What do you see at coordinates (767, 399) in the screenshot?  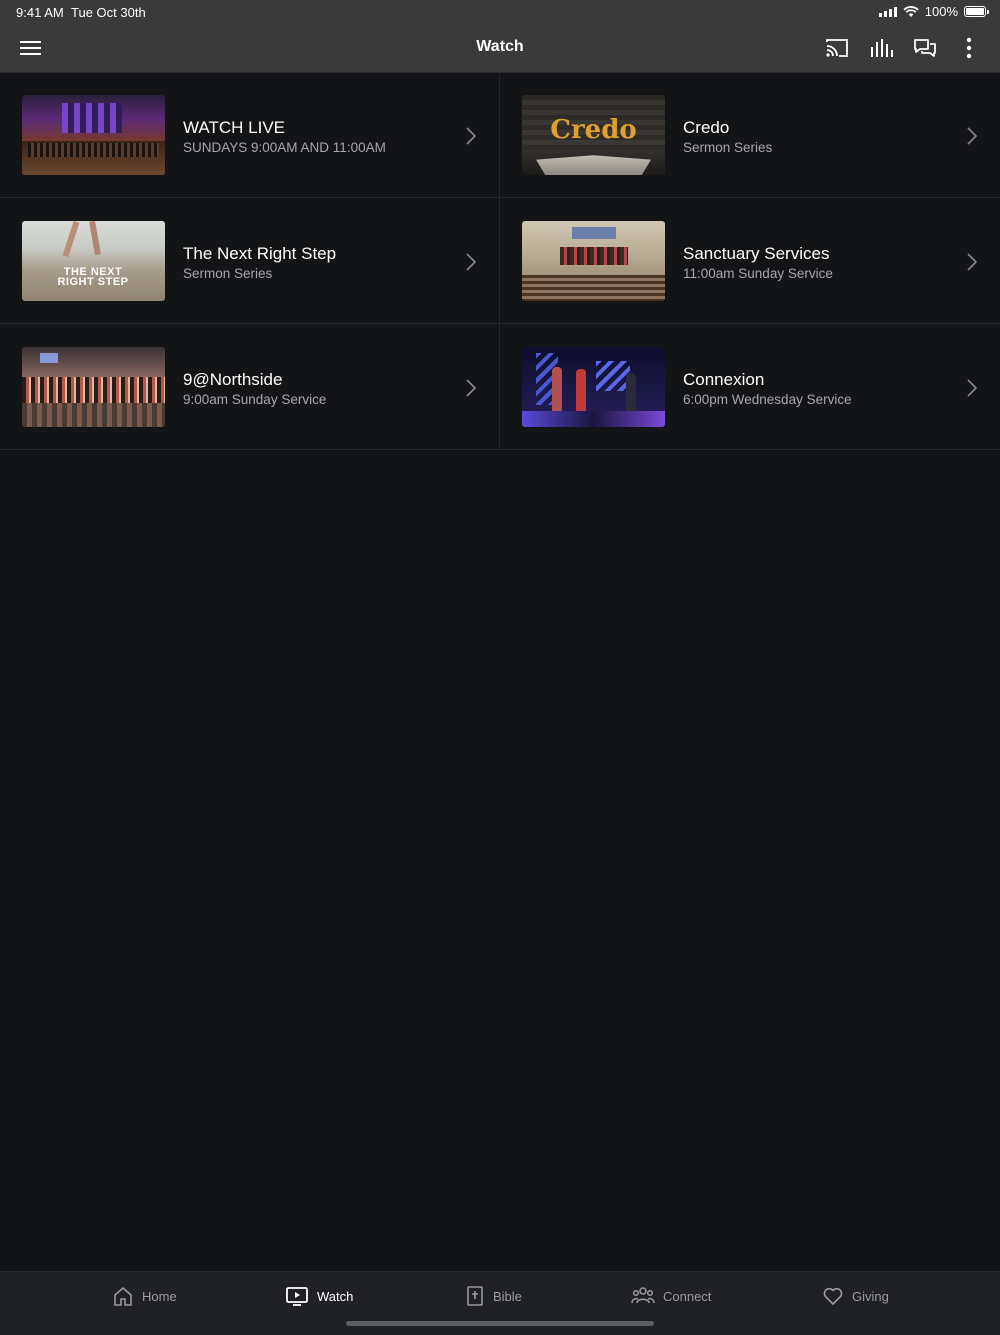 I see `item-subtitle: 6:00pm Wednesday Service` at bounding box center [767, 399].